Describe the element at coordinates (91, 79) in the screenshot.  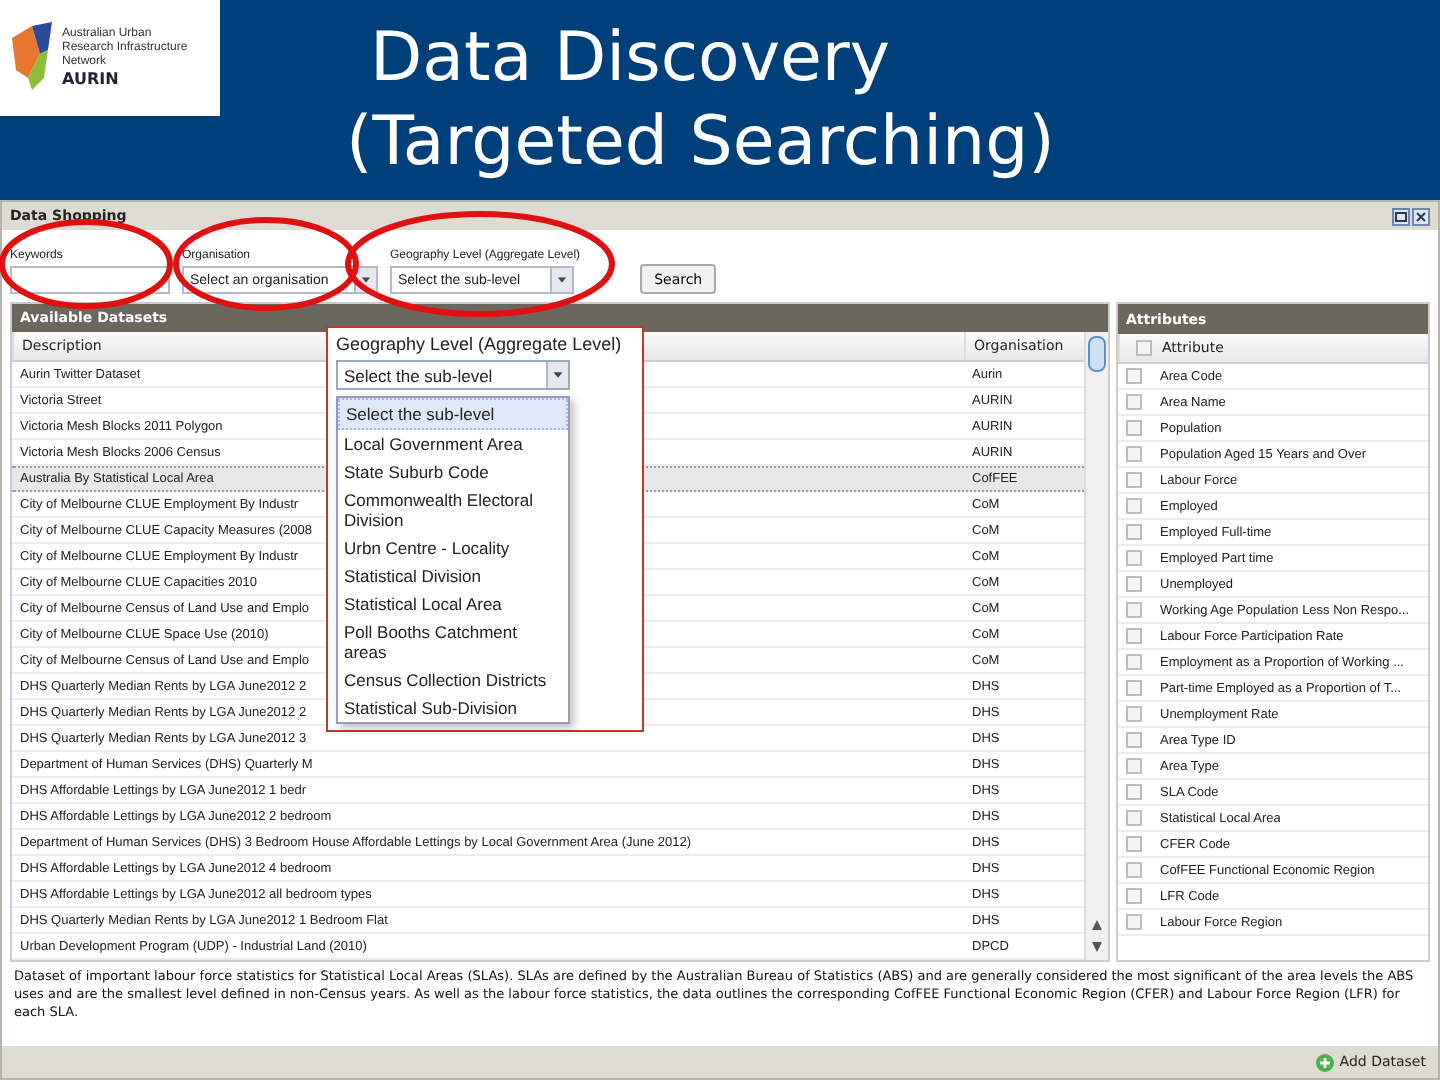
I see `logo-name: AURIN` at that location.